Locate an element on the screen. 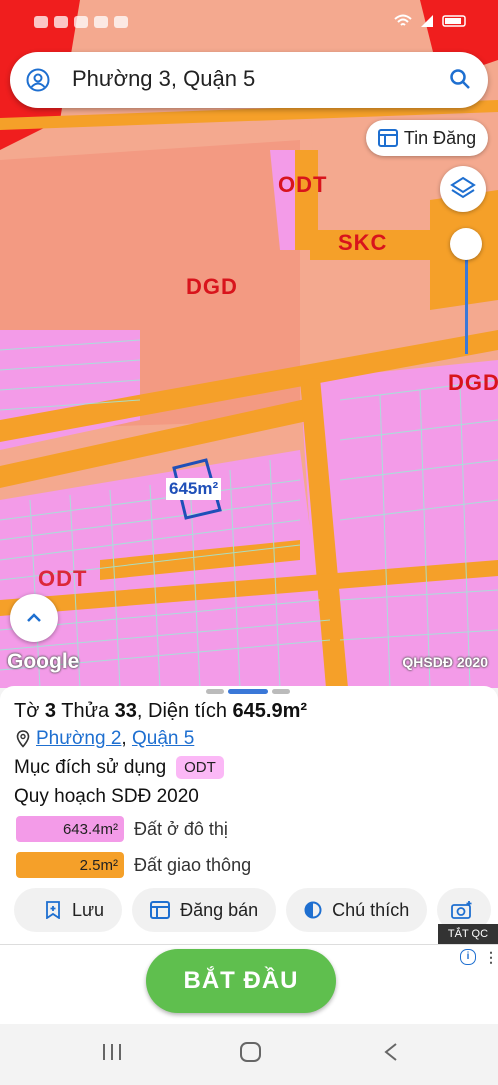 The width and height of the screenshot is (498, 1085). search-query: Phường 3, Quận 5 is located at coordinates (163, 79).